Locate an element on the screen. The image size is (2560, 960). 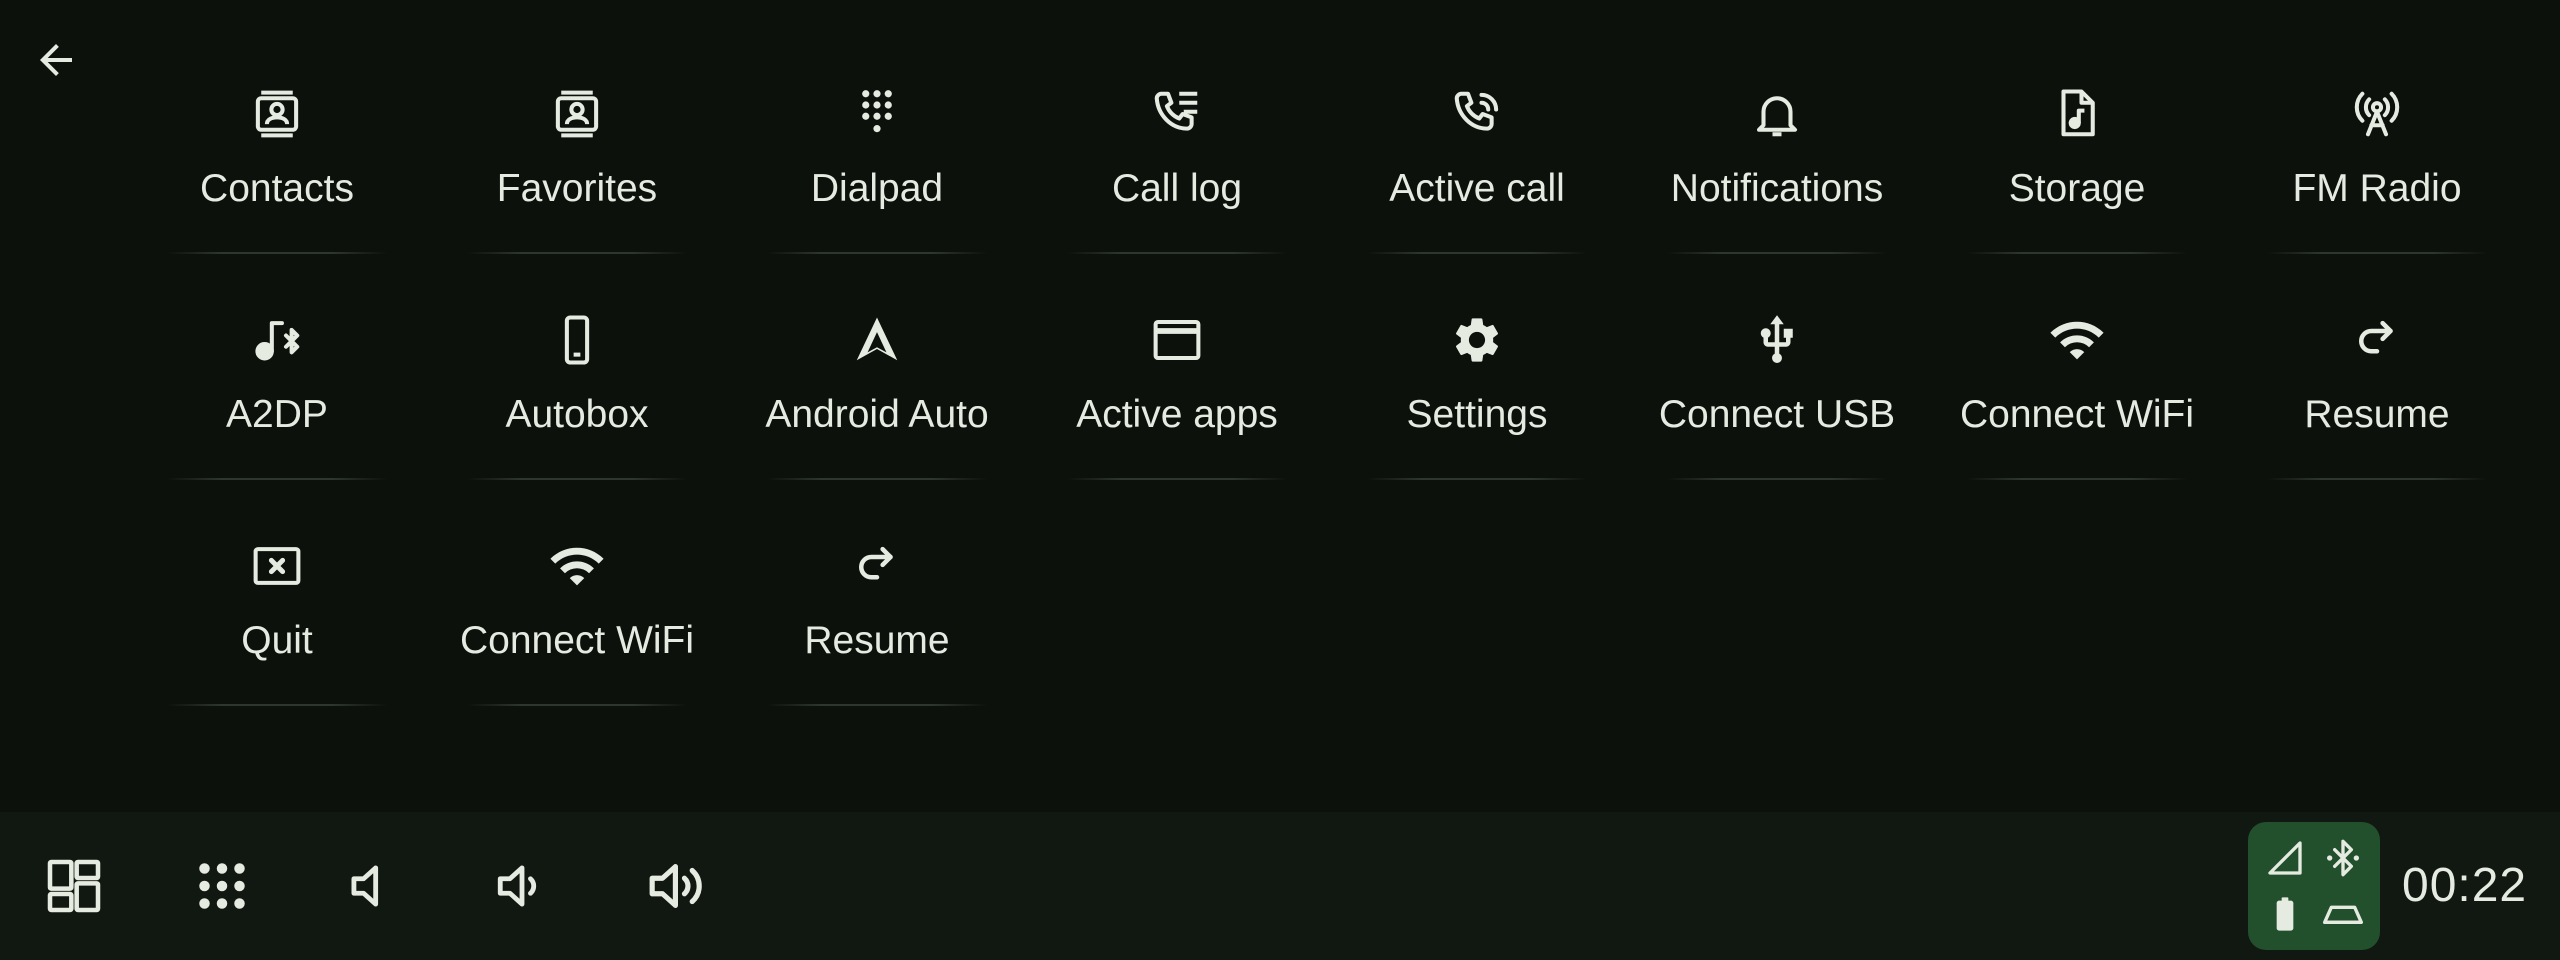
apps-grid-icon is located at coordinates (222, 886).